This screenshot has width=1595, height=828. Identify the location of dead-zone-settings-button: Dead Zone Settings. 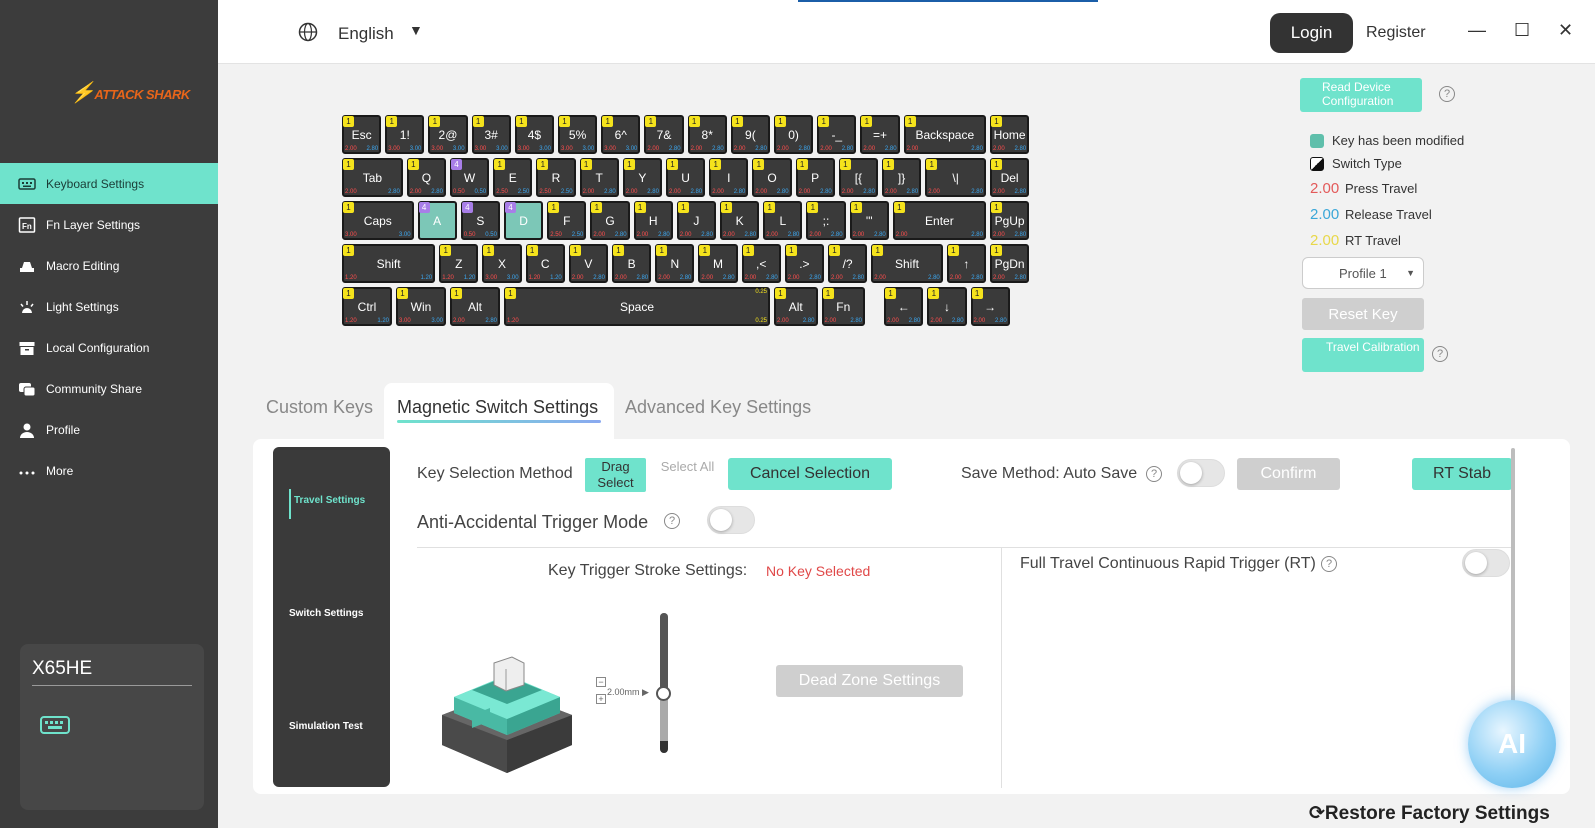
(869, 681).